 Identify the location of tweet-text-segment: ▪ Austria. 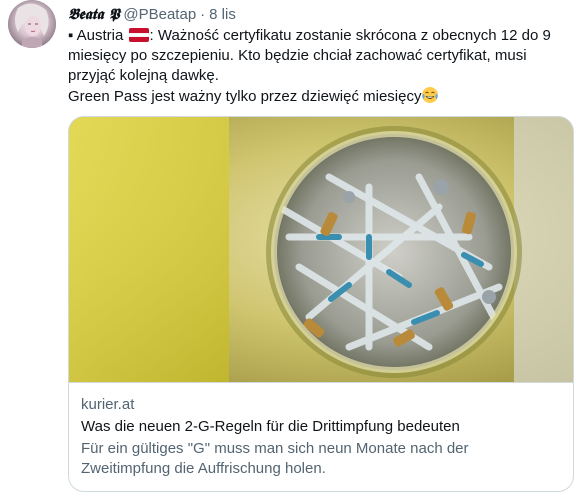
(96, 35).